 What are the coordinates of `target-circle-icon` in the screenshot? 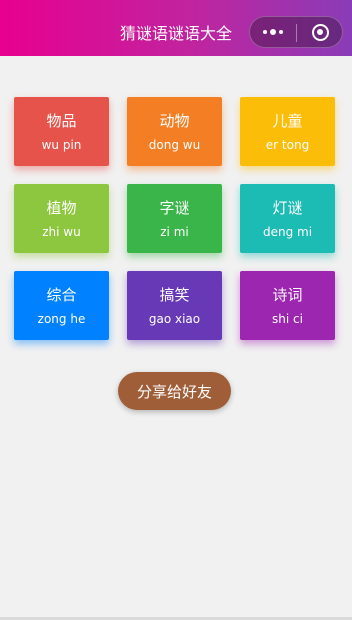 It's located at (320, 32).